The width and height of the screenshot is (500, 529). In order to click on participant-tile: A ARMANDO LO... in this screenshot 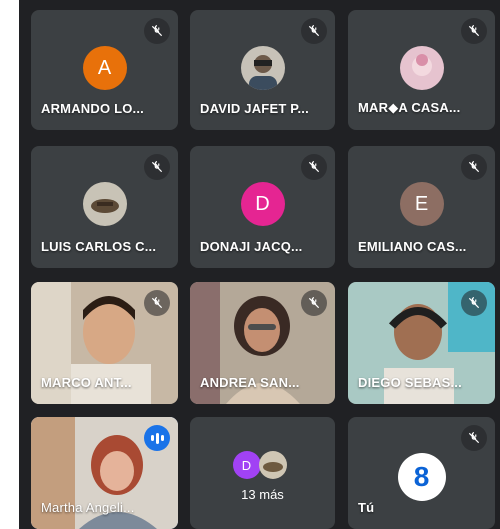, I will do `click(104, 70)`.